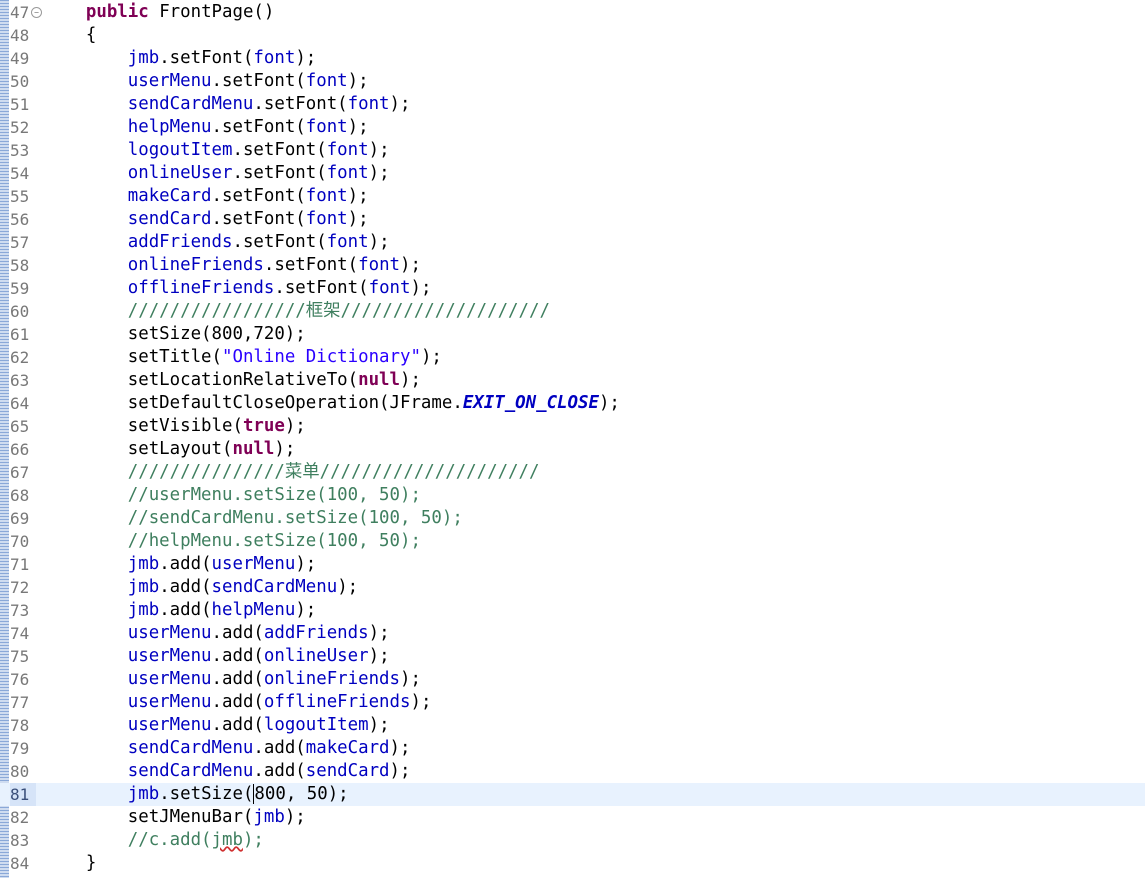  Describe the element at coordinates (572, 380) in the screenshot. I see `code-line: 63 setLocationRelativeTo(null);` at that location.